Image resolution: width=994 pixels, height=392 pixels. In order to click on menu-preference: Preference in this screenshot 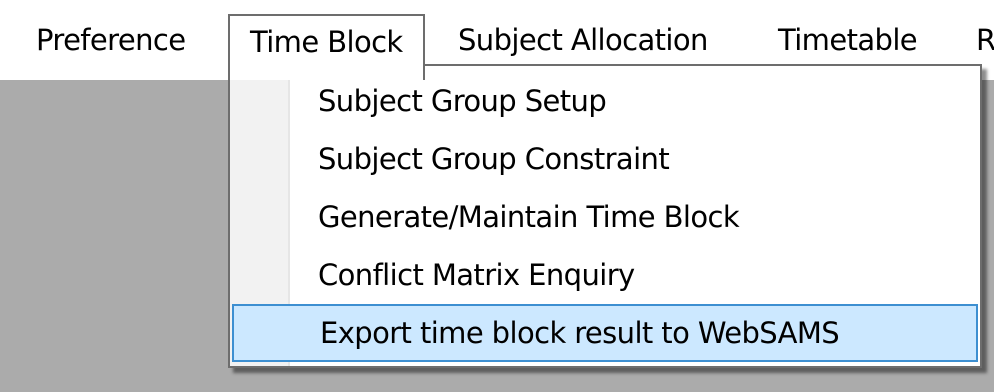, I will do `click(111, 40)`.